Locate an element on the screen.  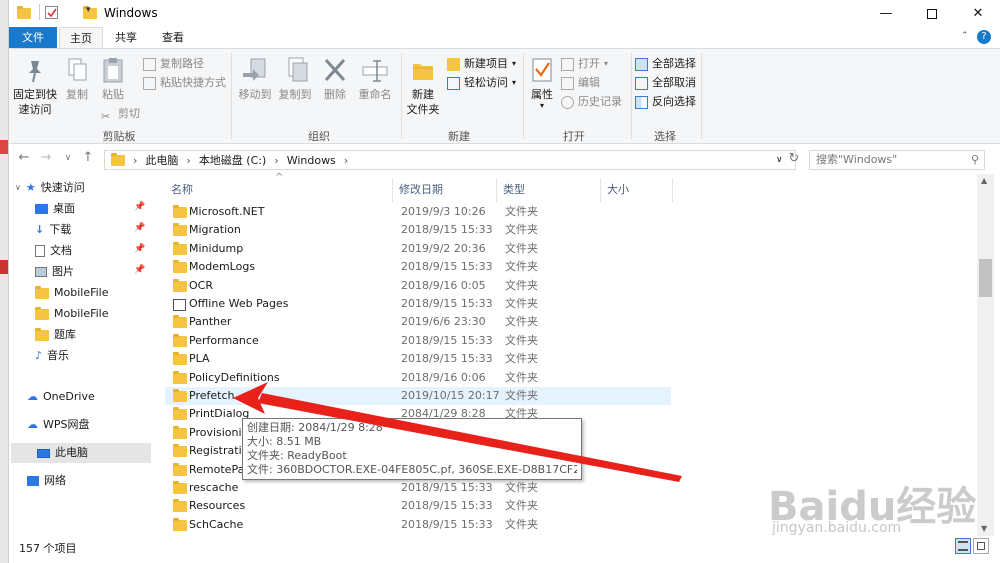
document-icon is located at coordinates (40, 251).